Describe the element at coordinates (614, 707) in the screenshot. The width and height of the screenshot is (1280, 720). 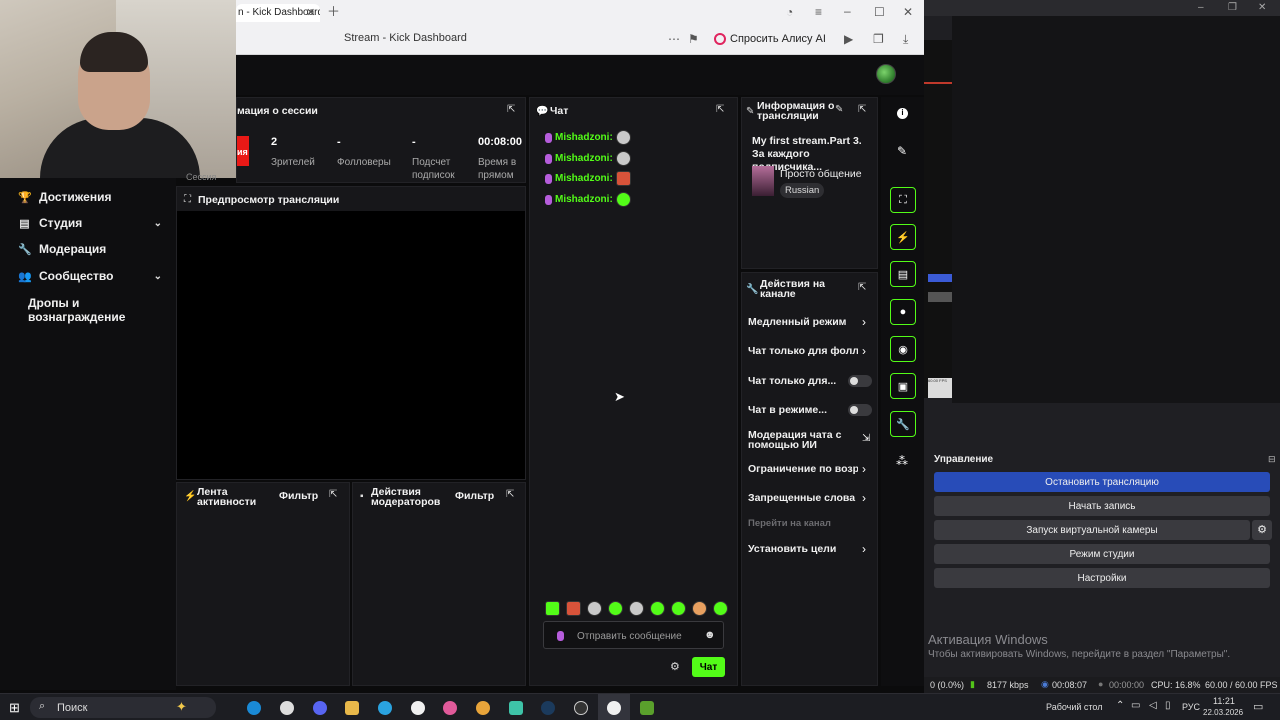
I see `active-task` at that location.